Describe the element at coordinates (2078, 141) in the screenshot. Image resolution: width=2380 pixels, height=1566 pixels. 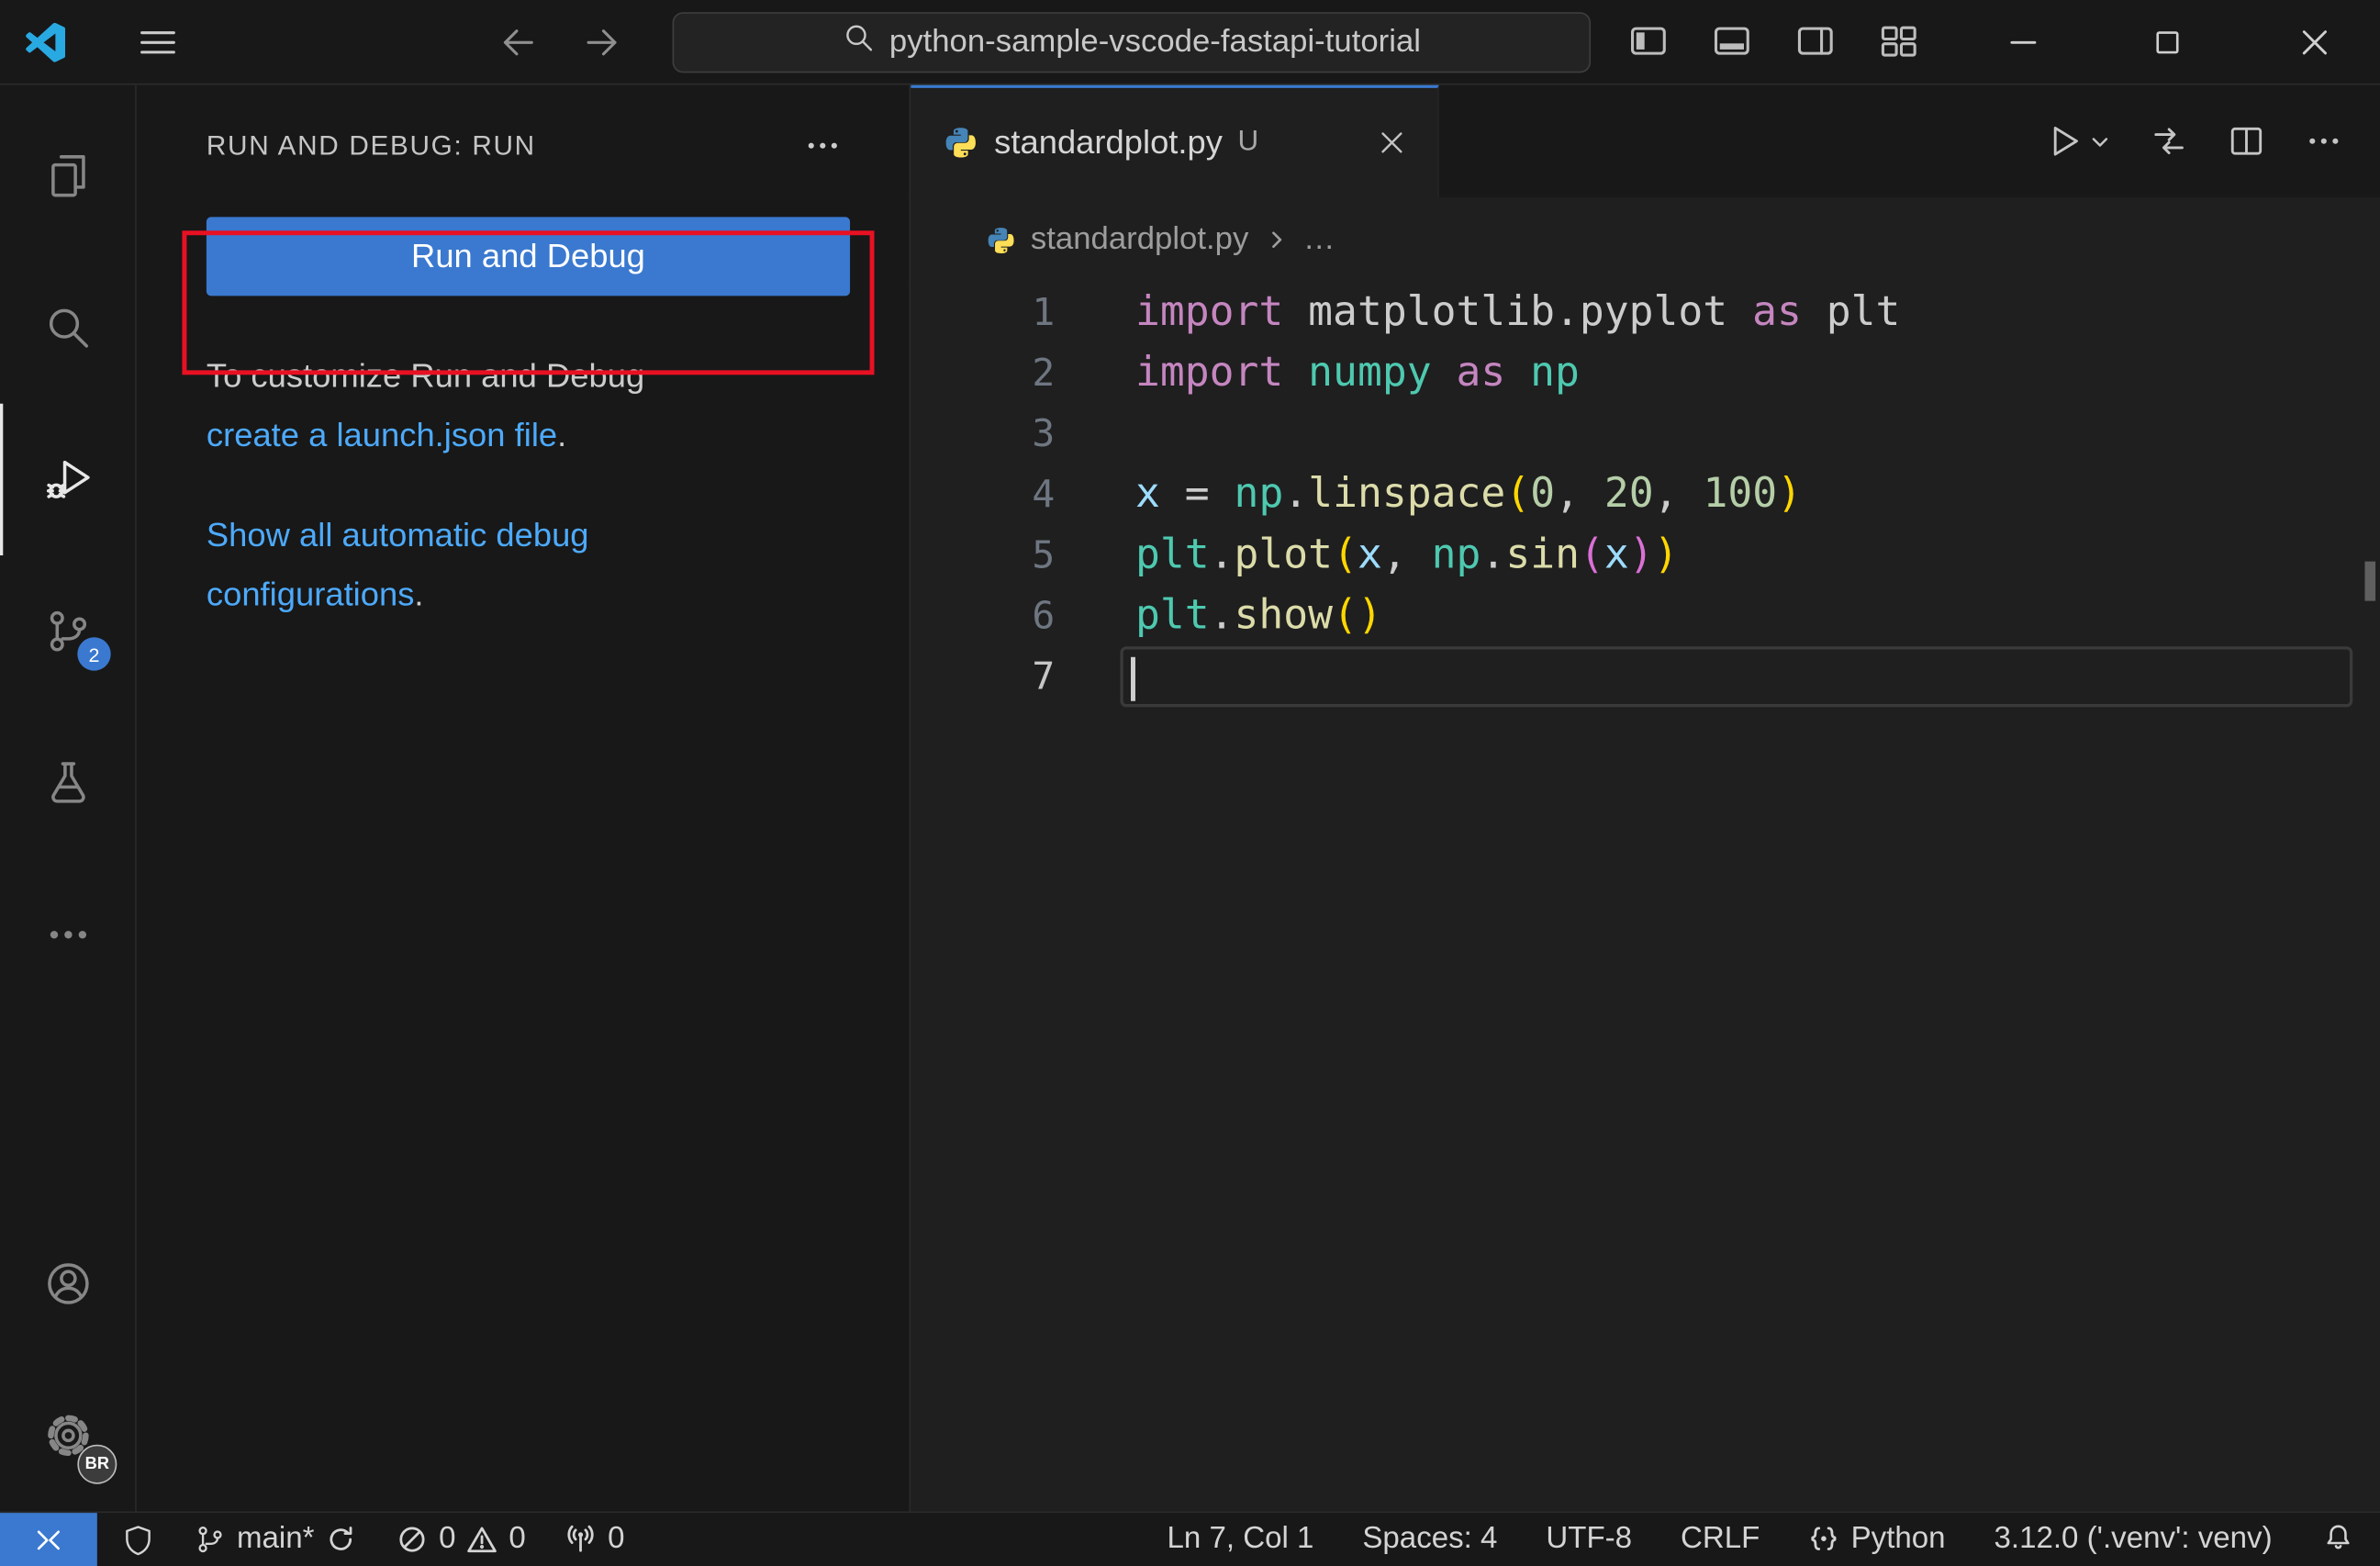
I see `run-python-file-button` at that location.